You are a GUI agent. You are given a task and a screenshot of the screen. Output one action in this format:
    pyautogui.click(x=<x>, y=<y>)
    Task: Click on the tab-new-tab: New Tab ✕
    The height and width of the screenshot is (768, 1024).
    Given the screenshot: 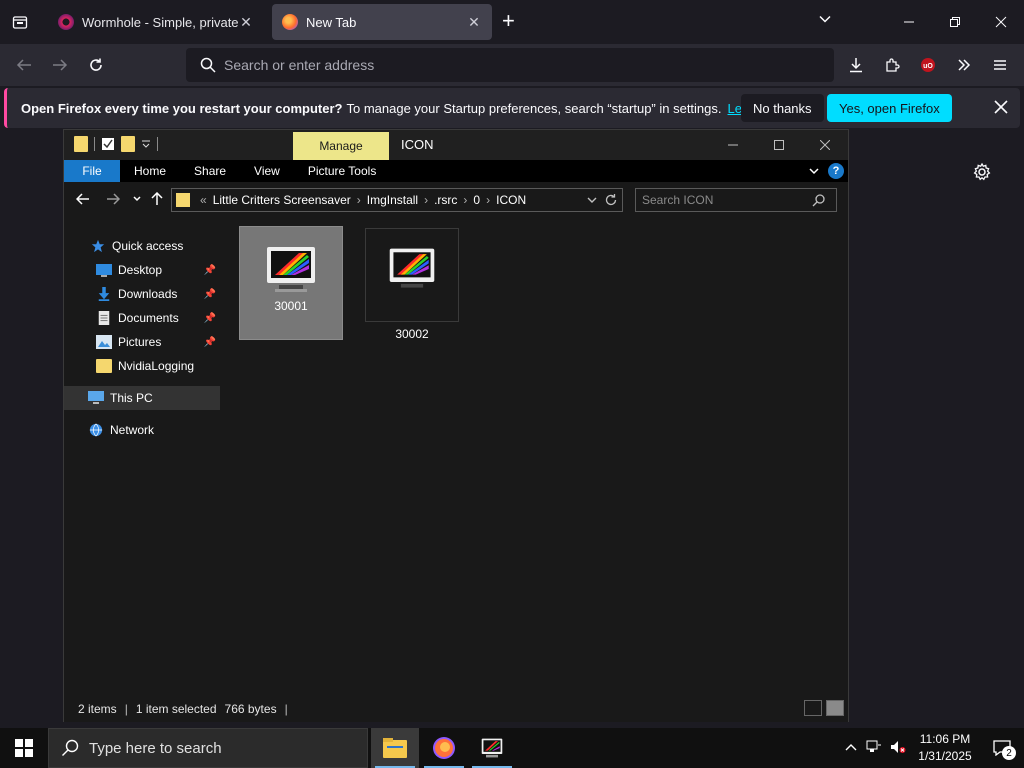 What is the action you would take?
    pyautogui.click(x=382, y=22)
    